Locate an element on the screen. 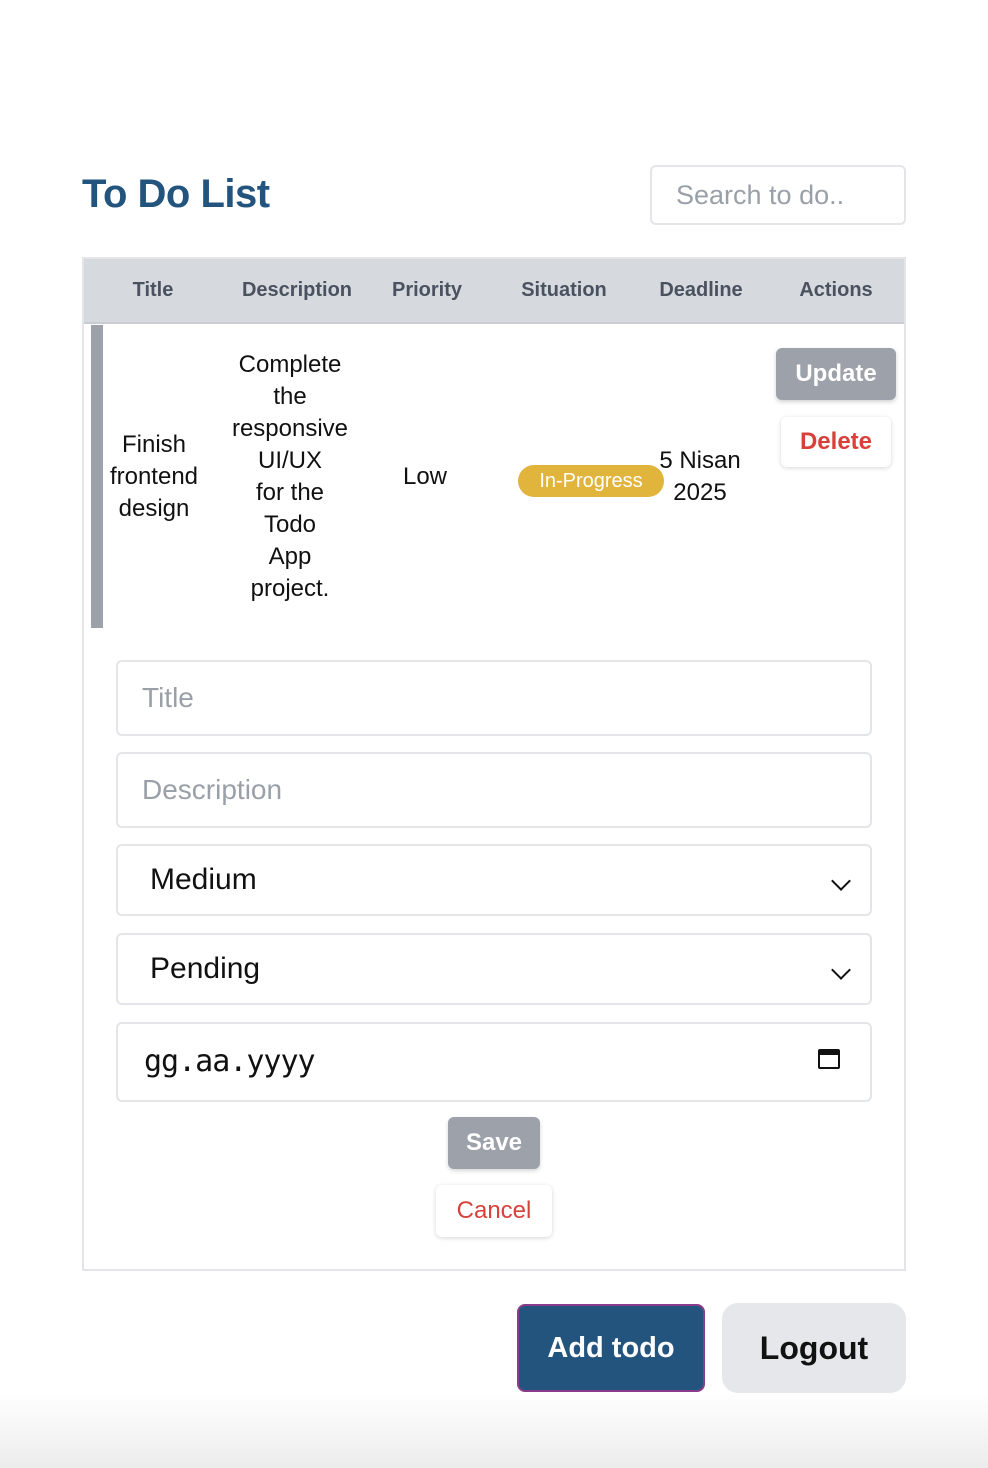  update-button: Update is located at coordinates (836, 374).